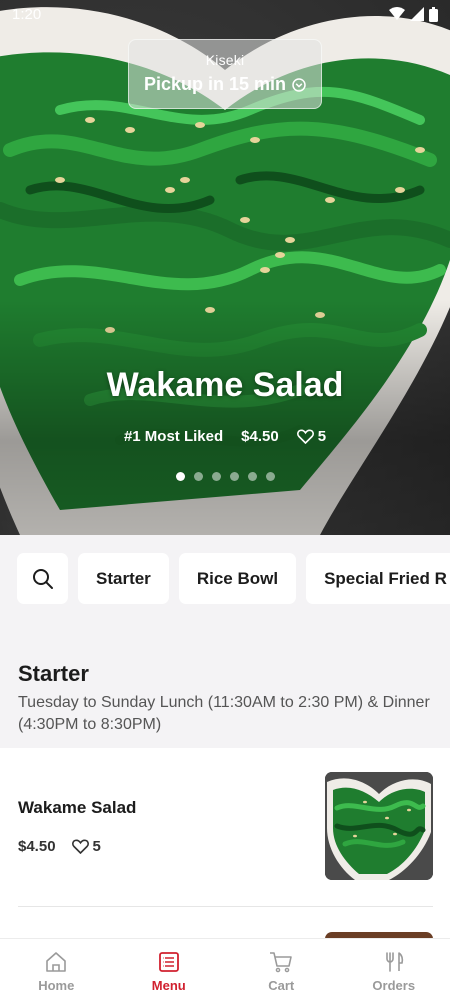 The height and width of the screenshot is (1000, 450). I want to click on pickup-eta: Pickup in 15 min, so click(225, 84).